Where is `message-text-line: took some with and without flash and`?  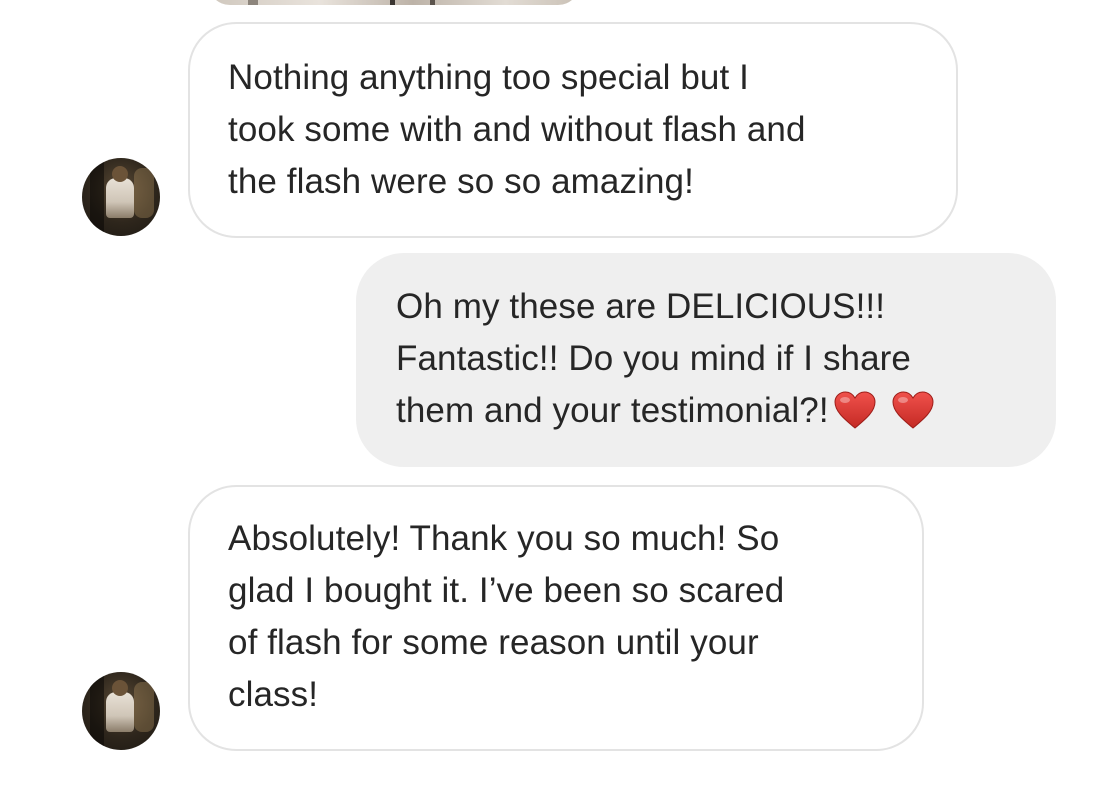
message-text-line: took some with and without flash and is located at coordinates (517, 129).